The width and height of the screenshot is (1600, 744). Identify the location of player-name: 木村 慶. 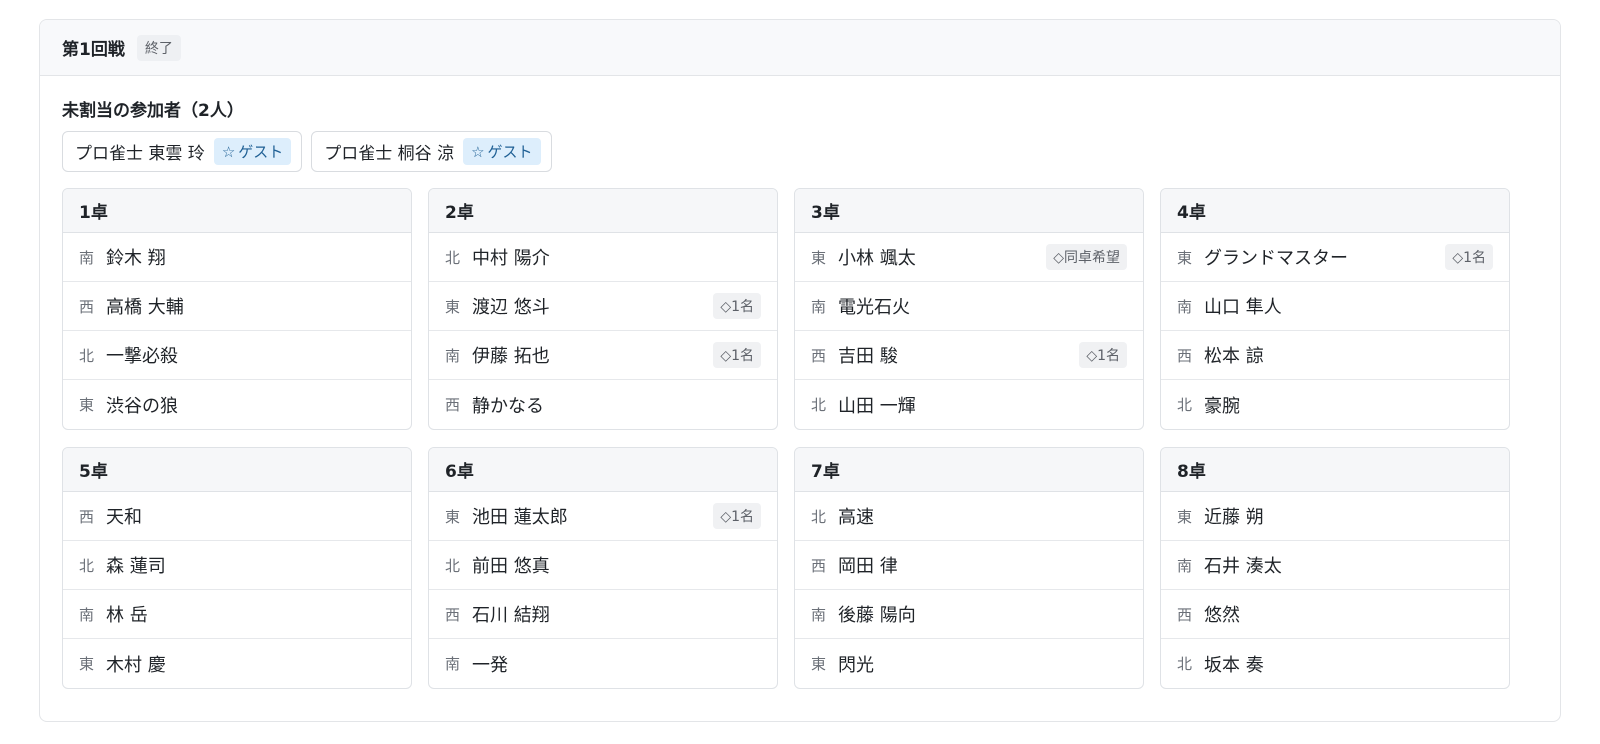
(136, 665).